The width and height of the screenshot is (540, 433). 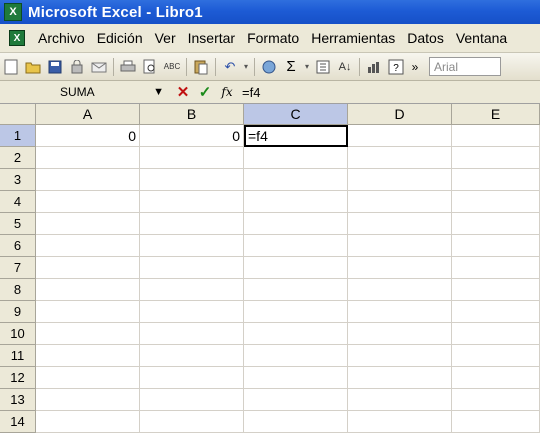 What do you see at coordinates (88, 202) in the screenshot?
I see `cell-a4` at bounding box center [88, 202].